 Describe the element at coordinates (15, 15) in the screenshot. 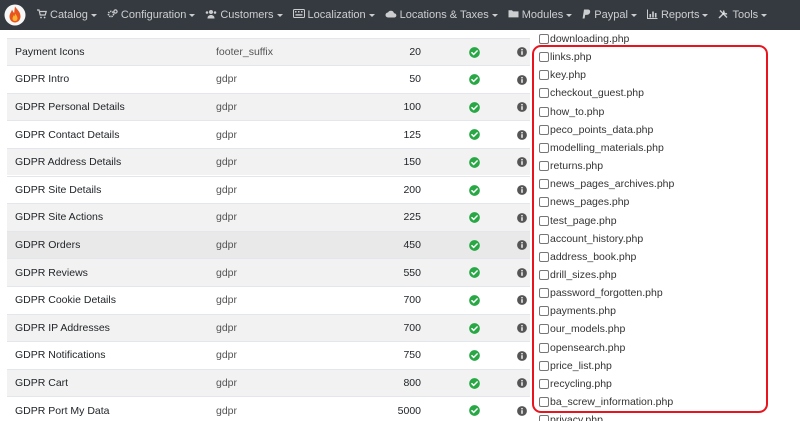

I see `store-logo` at that location.